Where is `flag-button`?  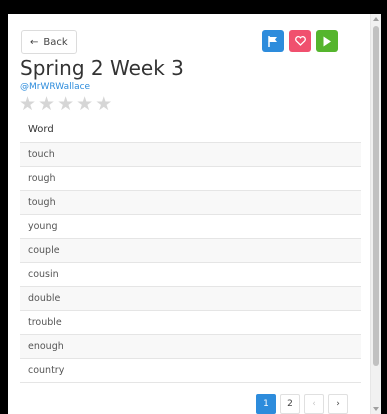
flag-button is located at coordinates (273, 41).